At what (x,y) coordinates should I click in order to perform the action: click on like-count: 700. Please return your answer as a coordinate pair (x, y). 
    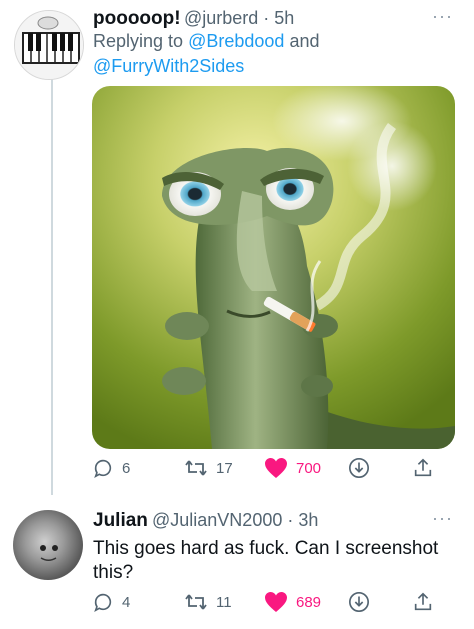
    Looking at the image, I should click on (309, 468).